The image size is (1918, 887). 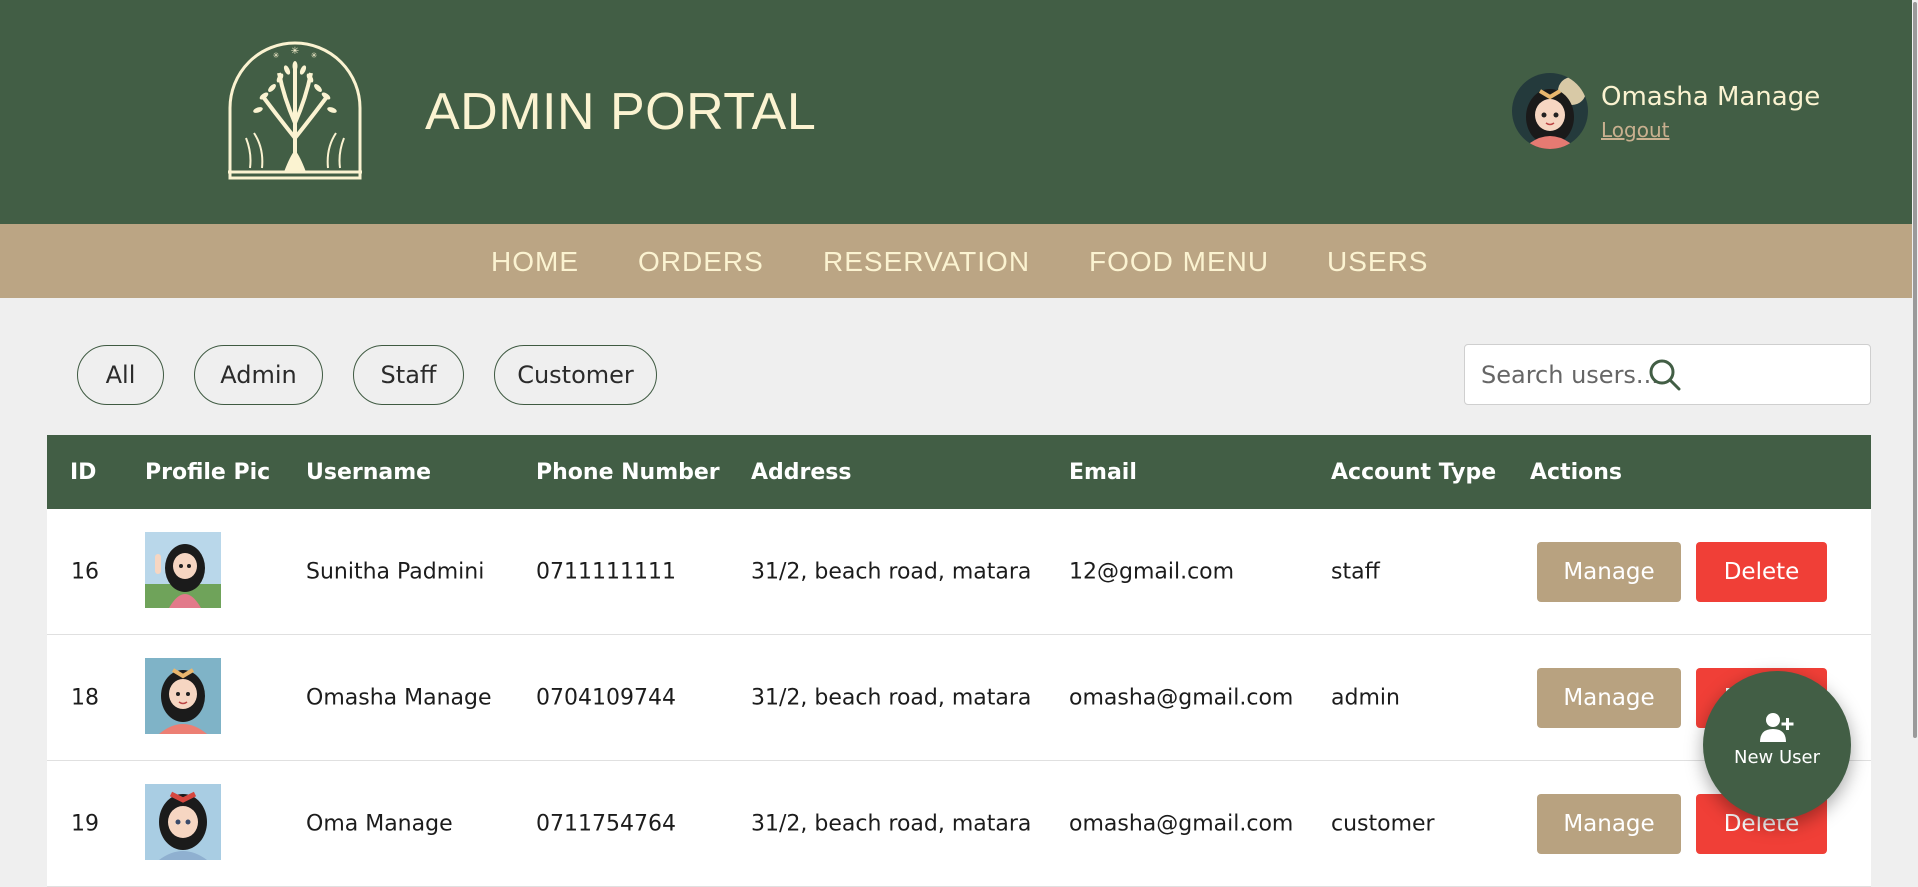 I want to click on logout-link: Logout, so click(x=1635, y=130).